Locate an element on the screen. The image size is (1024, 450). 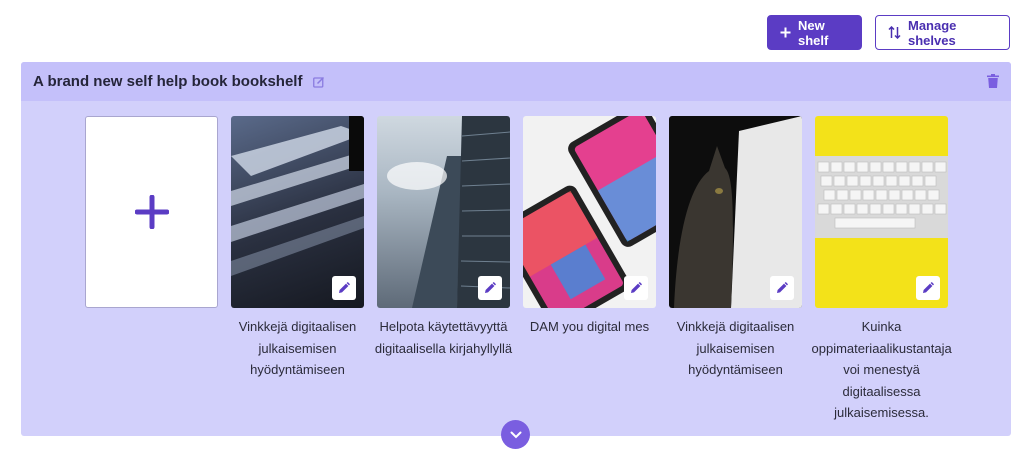
book-item: DAM you digital mes is located at coordinates (589, 270).